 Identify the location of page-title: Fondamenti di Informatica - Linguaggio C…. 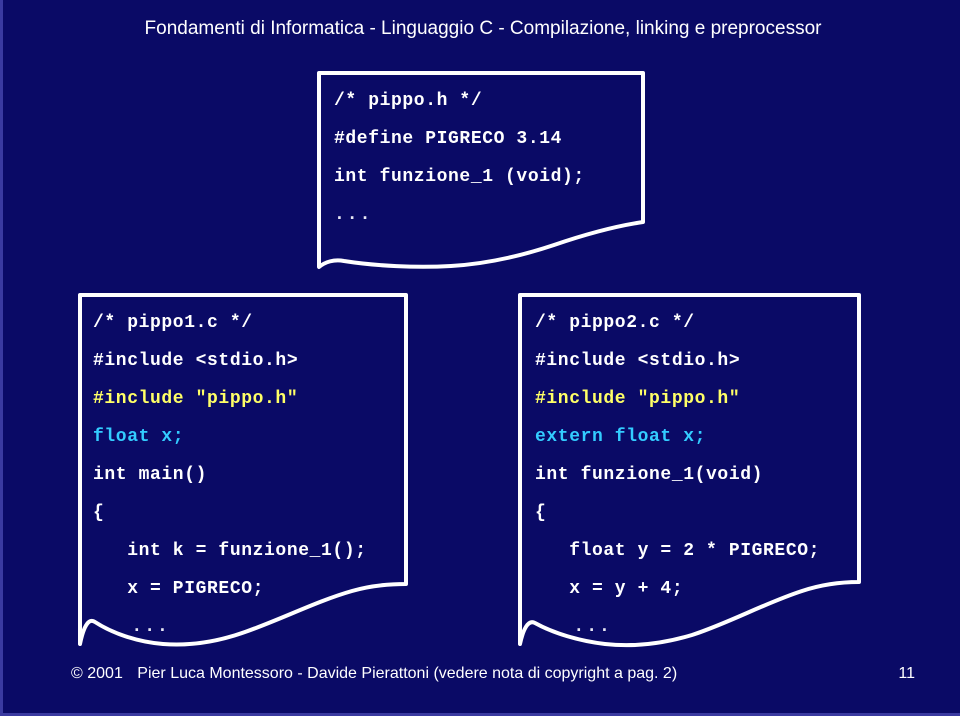
(483, 28).